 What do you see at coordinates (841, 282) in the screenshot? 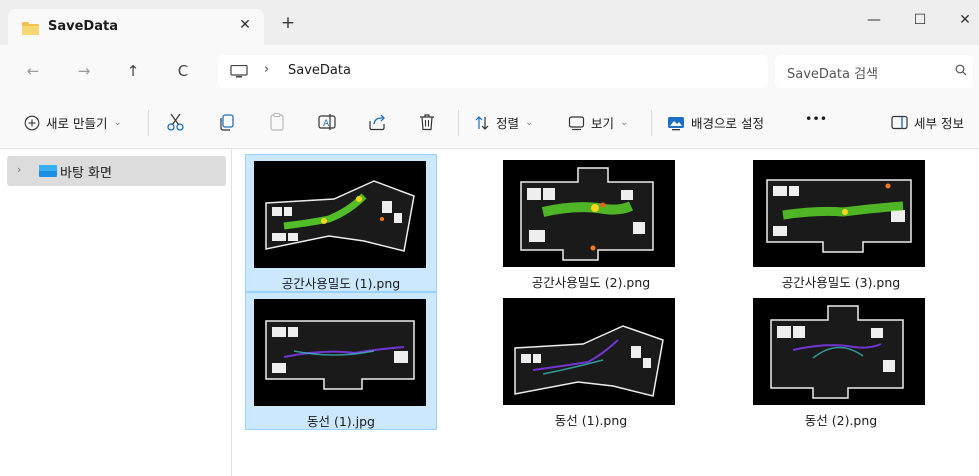
I see `file-name: 공간사용밀도 (3).png` at bounding box center [841, 282].